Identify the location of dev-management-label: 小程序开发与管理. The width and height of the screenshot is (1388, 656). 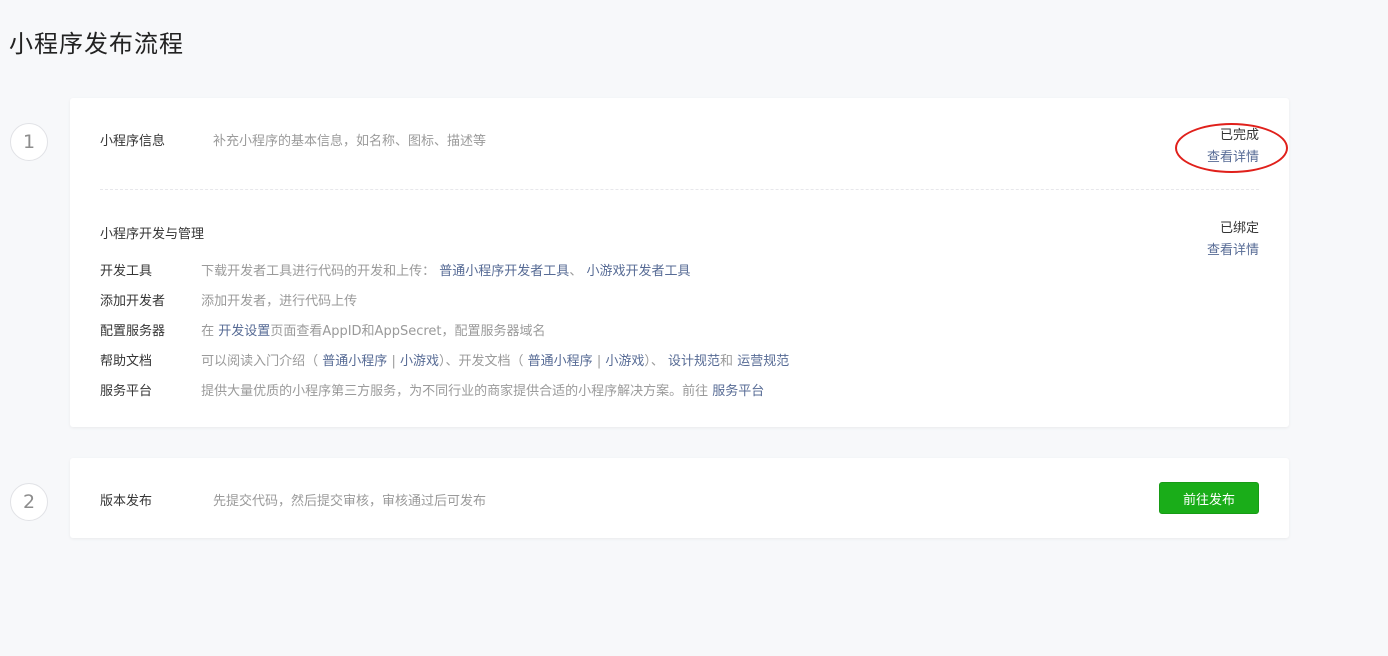
(152, 234).